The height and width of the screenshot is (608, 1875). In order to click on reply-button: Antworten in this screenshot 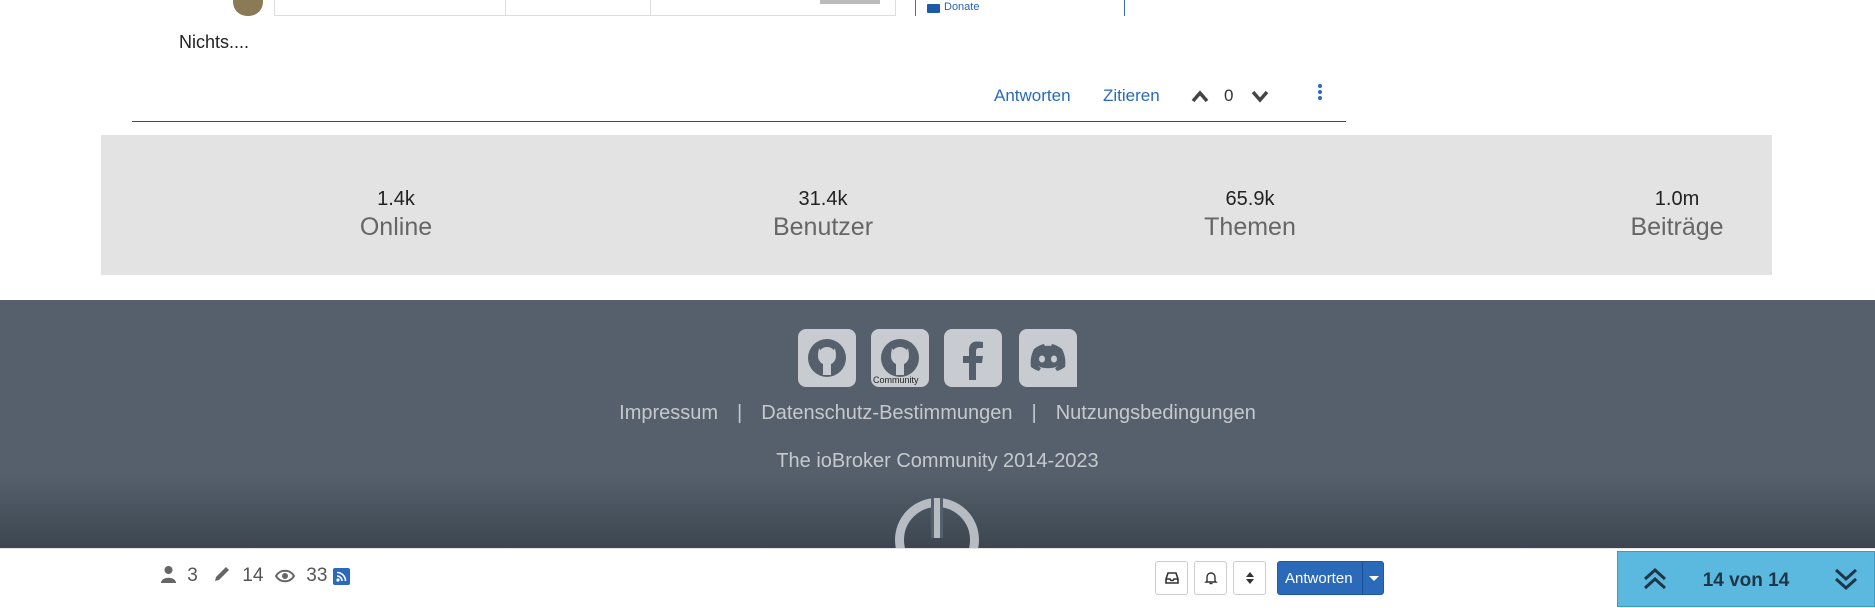, I will do `click(1330, 578)`.